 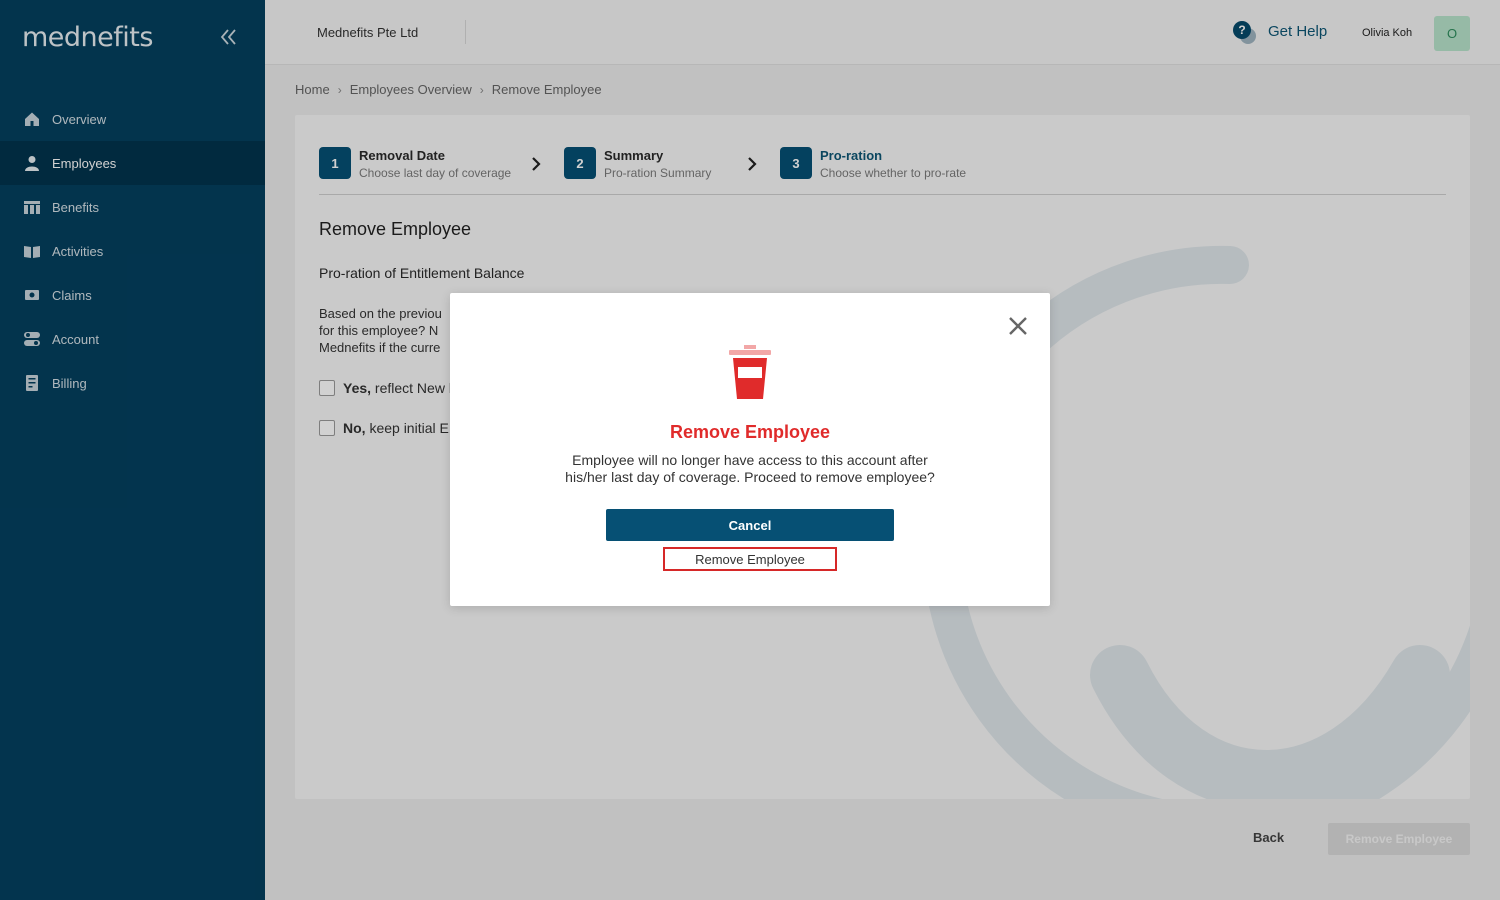 What do you see at coordinates (750, 525) in the screenshot?
I see `cancel-button: Cancel` at bounding box center [750, 525].